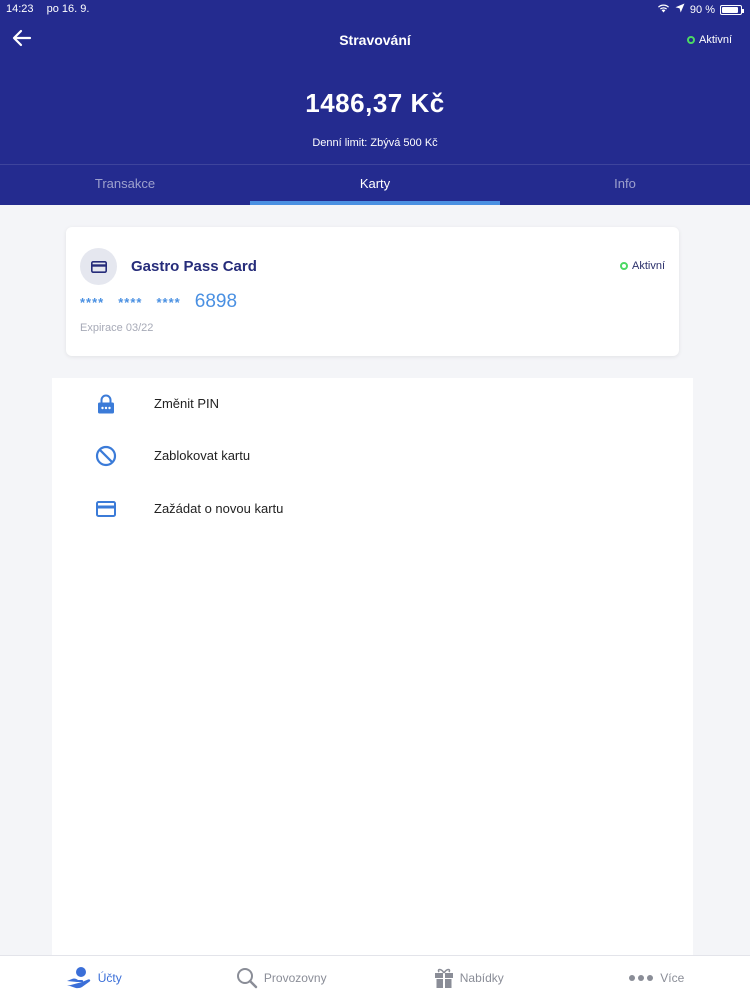 The width and height of the screenshot is (750, 1000). Describe the element at coordinates (247, 978) in the screenshot. I see `search-icon` at that location.